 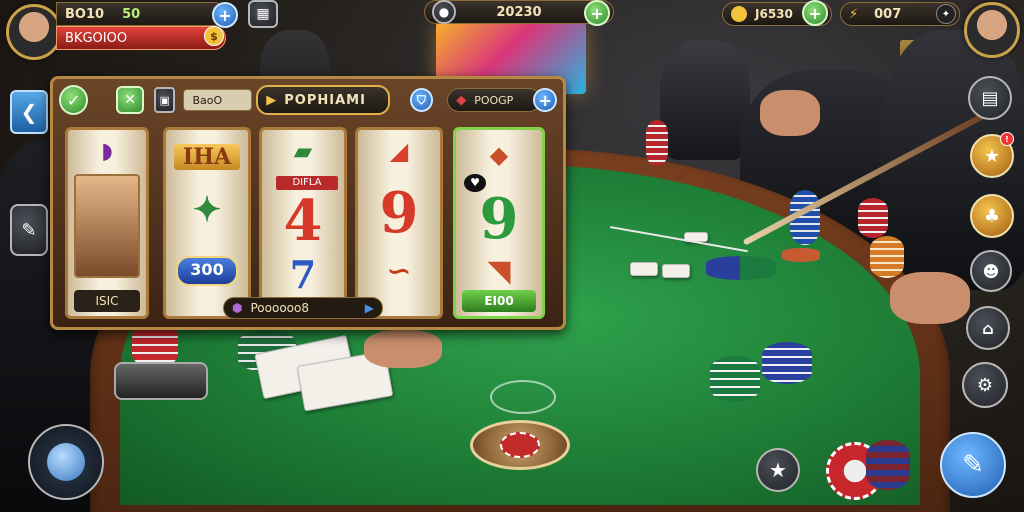 I want to click on add-button: +, so click(x=225, y=15).